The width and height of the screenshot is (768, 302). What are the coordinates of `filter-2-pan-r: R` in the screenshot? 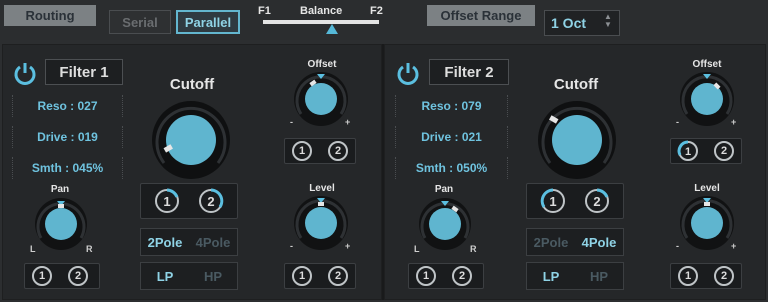 It's located at (473, 249).